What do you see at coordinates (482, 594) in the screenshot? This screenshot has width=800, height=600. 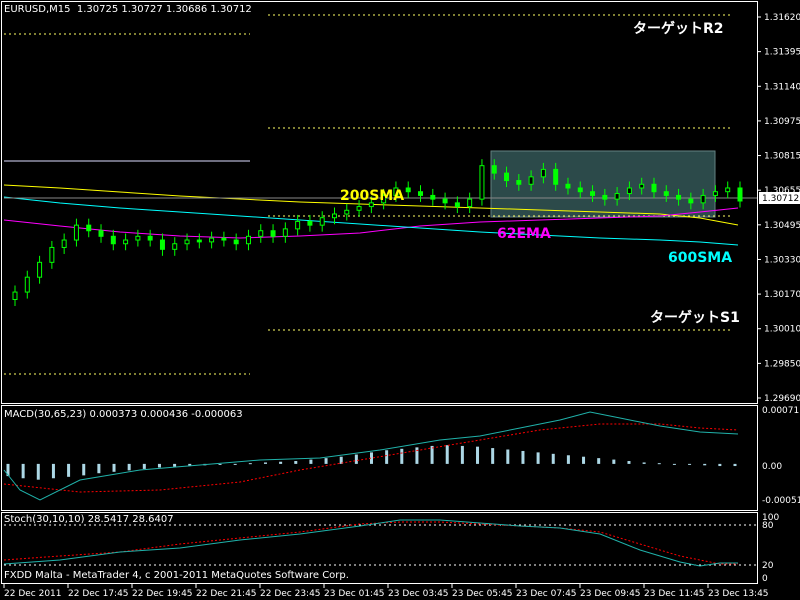 I see `time-tick-label: 23 Dec 05:45` at bounding box center [482, 594].